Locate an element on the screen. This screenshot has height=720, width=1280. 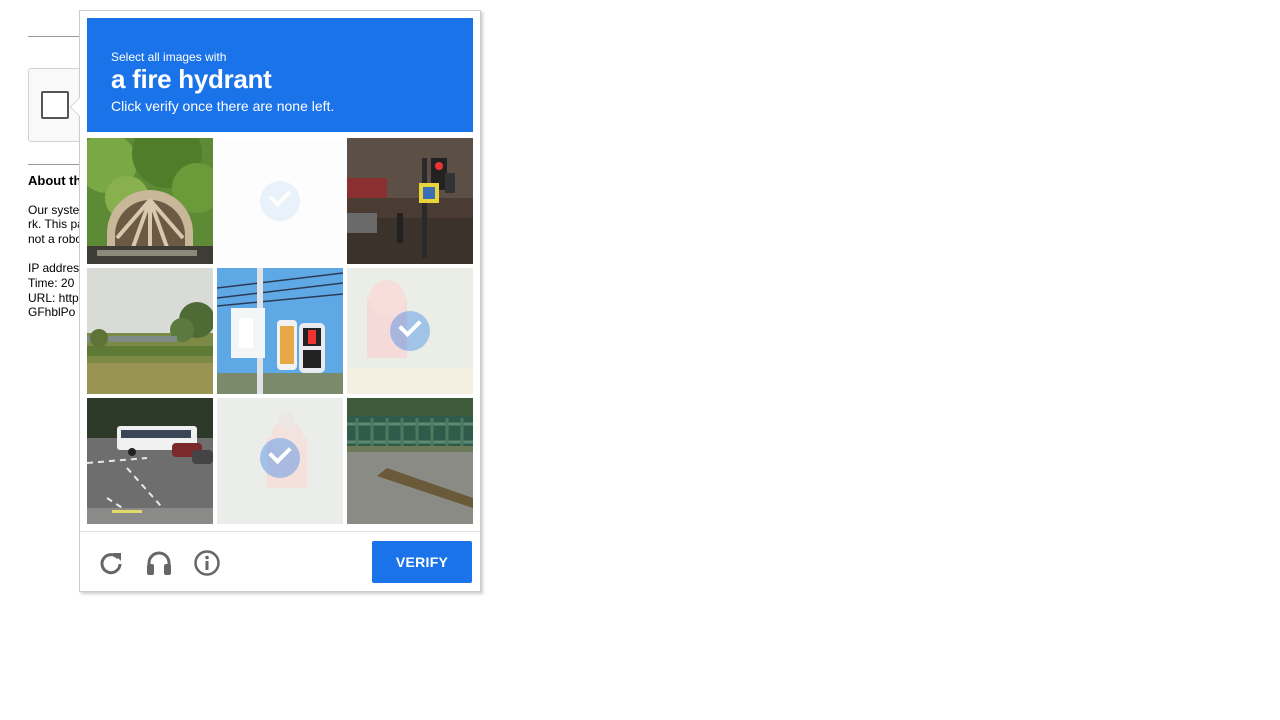
tile-image-arch is located at coordinates (150, 201).